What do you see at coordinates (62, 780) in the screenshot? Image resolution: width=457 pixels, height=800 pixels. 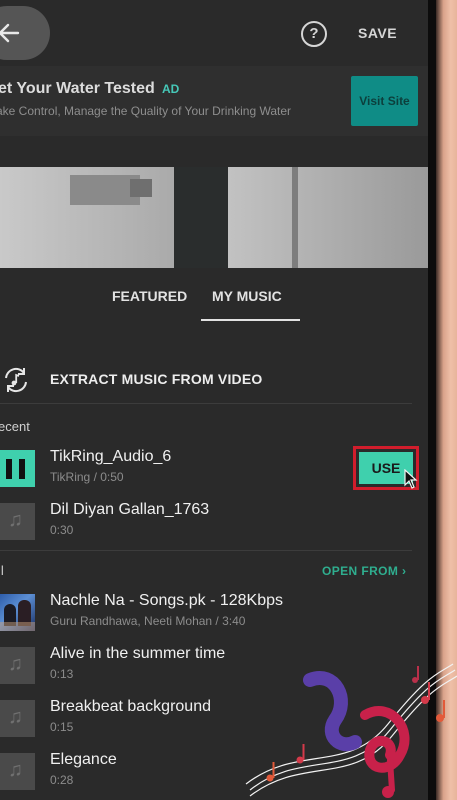 I see `track-subtitle: 0:28` at bounding box center [62, 780].